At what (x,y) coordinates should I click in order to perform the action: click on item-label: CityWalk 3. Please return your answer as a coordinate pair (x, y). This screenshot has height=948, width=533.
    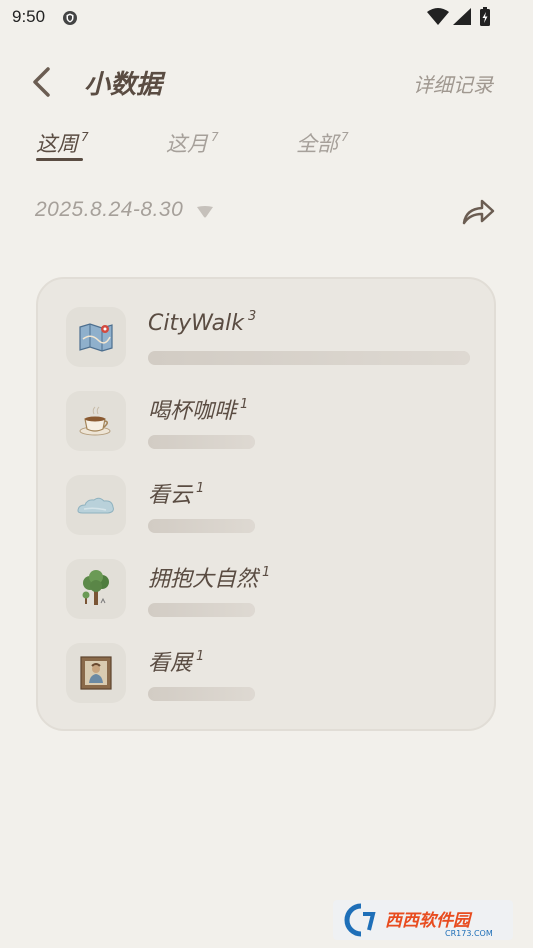
    Looking at the image, I should click on (202, 322).